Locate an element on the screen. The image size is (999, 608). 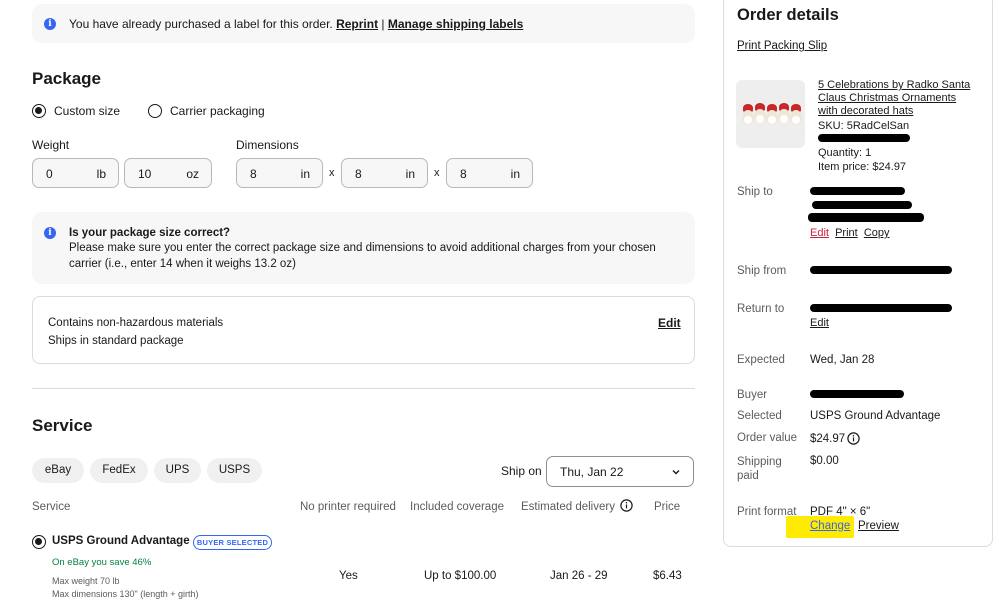
package-heading: Package is located at coordinates (66, 78).